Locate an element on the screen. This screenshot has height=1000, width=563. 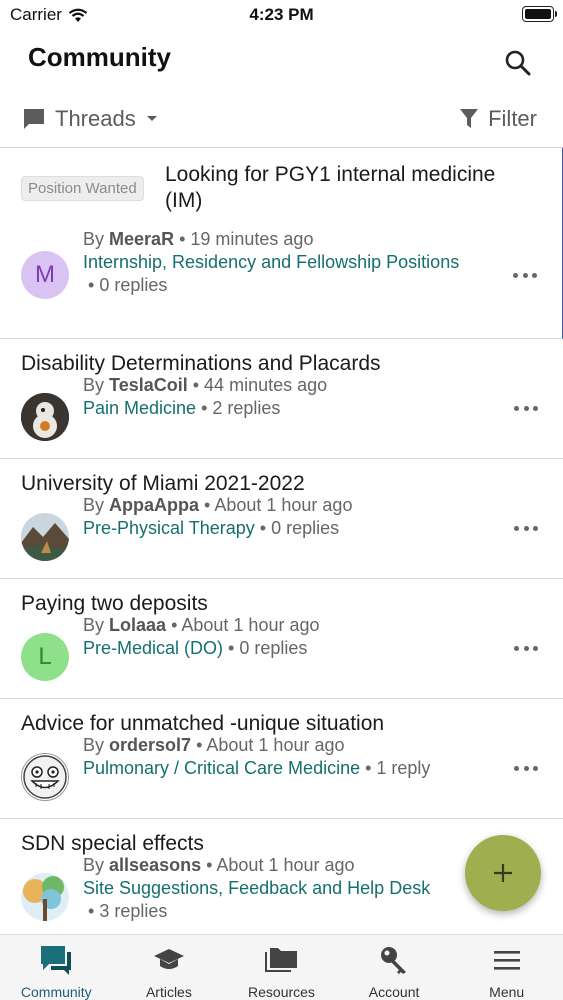
thread-category: Pre-Physical Therapy is located at coordinates (169, 528).